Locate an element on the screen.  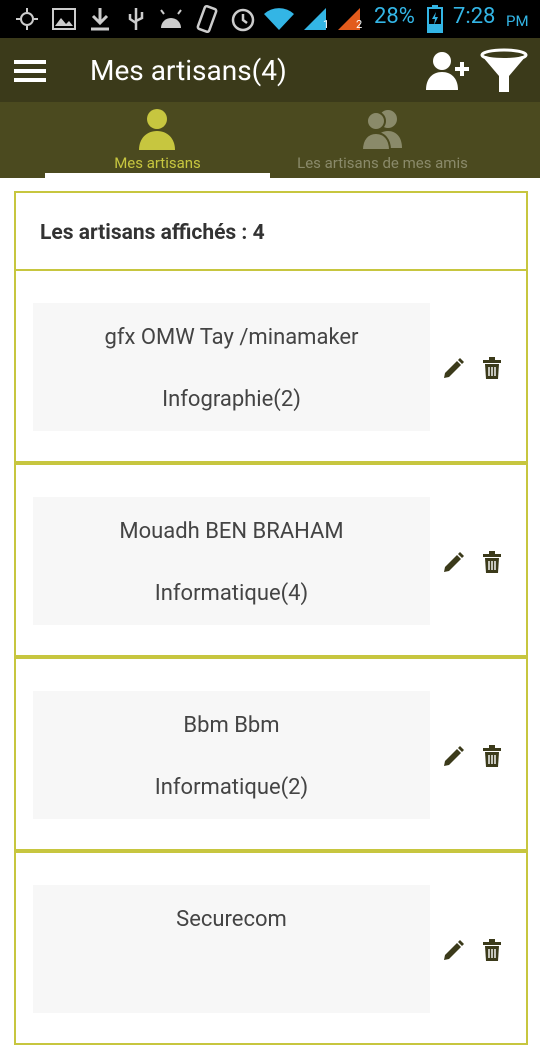
weather-icon is located at coordinates (27, 19).